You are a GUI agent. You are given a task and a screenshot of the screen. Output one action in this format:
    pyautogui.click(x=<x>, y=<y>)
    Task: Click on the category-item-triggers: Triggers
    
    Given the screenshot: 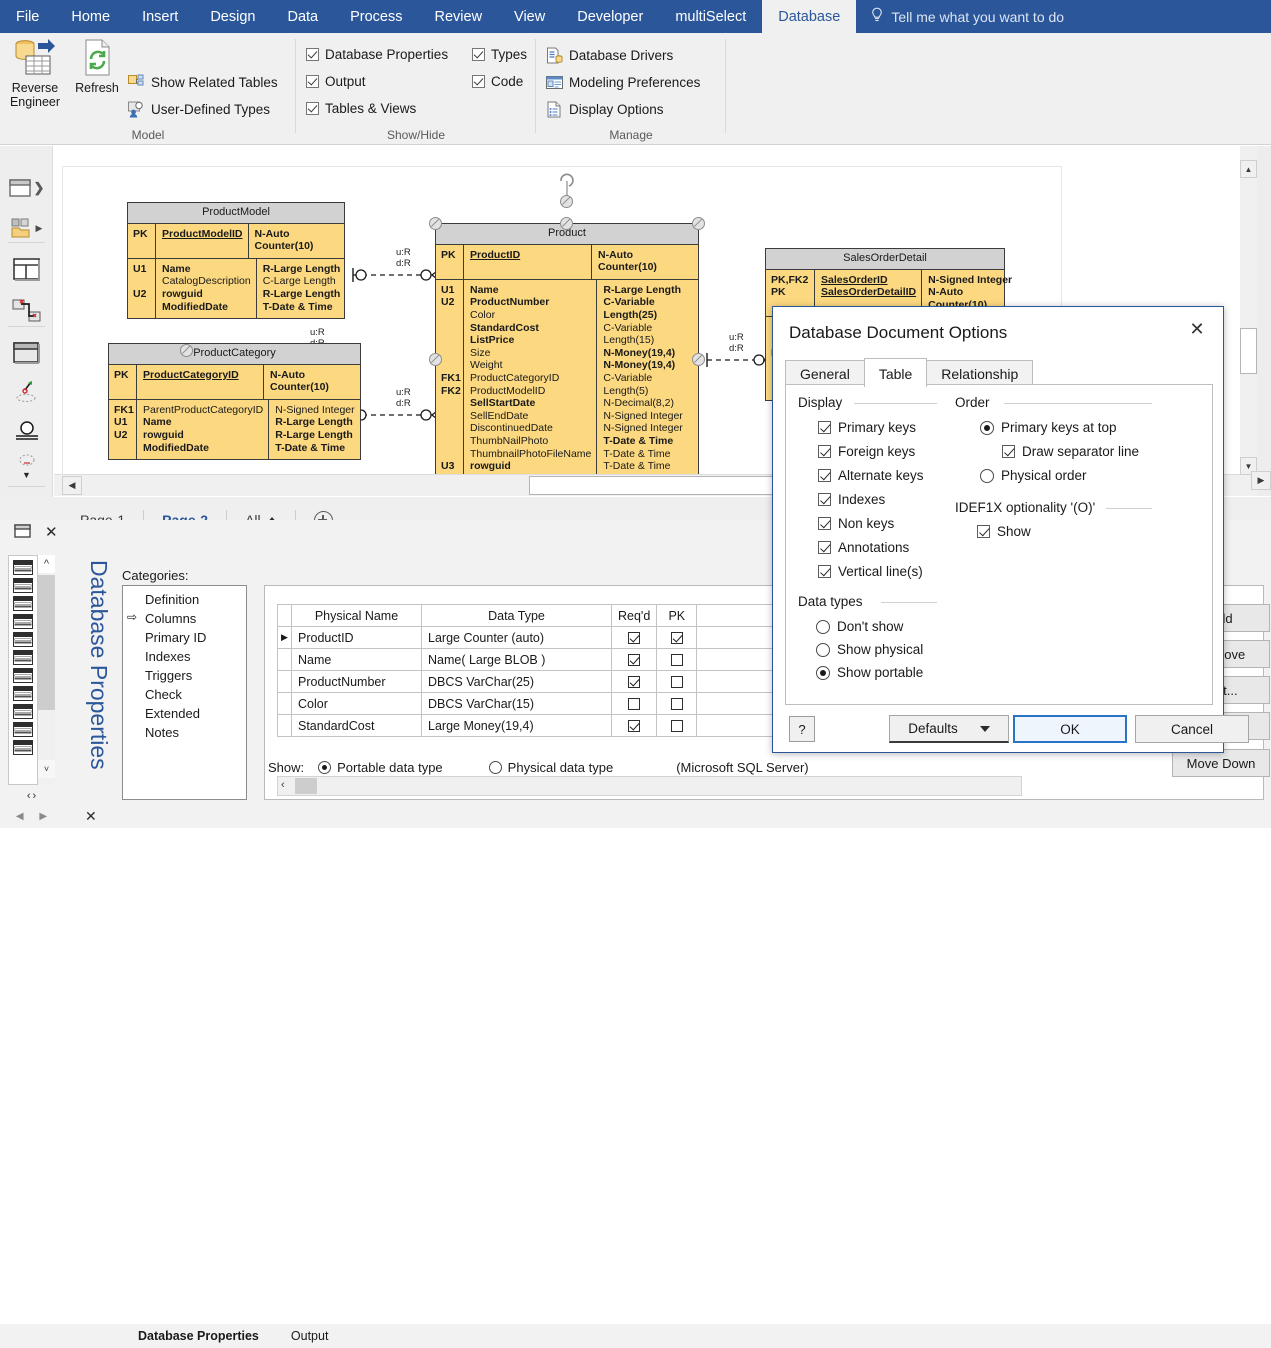 What is the action you would take?
    pyautogui.click(x=184, y=675)
    